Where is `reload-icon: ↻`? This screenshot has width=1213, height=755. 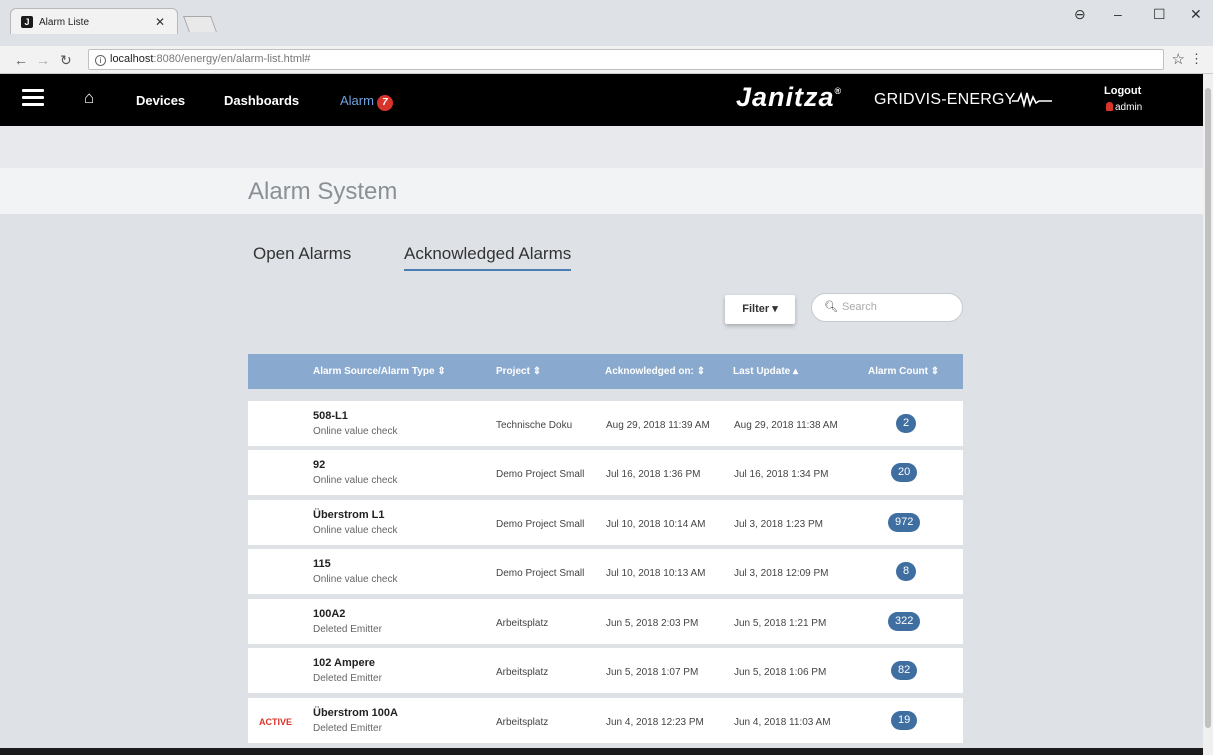
reload-icon: ↻ is located at coordinates (66, 60).